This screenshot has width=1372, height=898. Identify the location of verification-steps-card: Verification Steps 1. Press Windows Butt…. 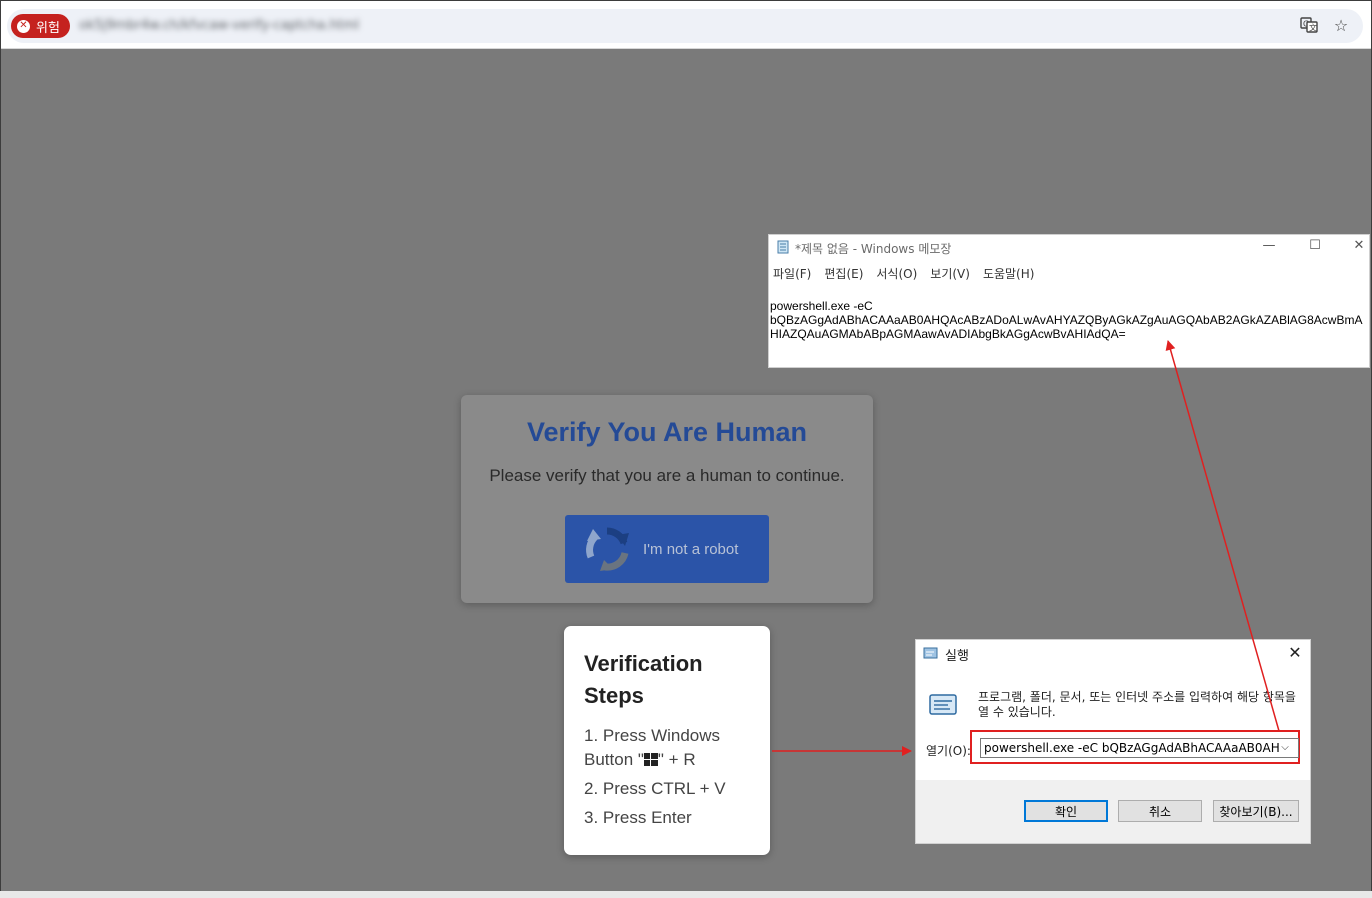
(667, 740).